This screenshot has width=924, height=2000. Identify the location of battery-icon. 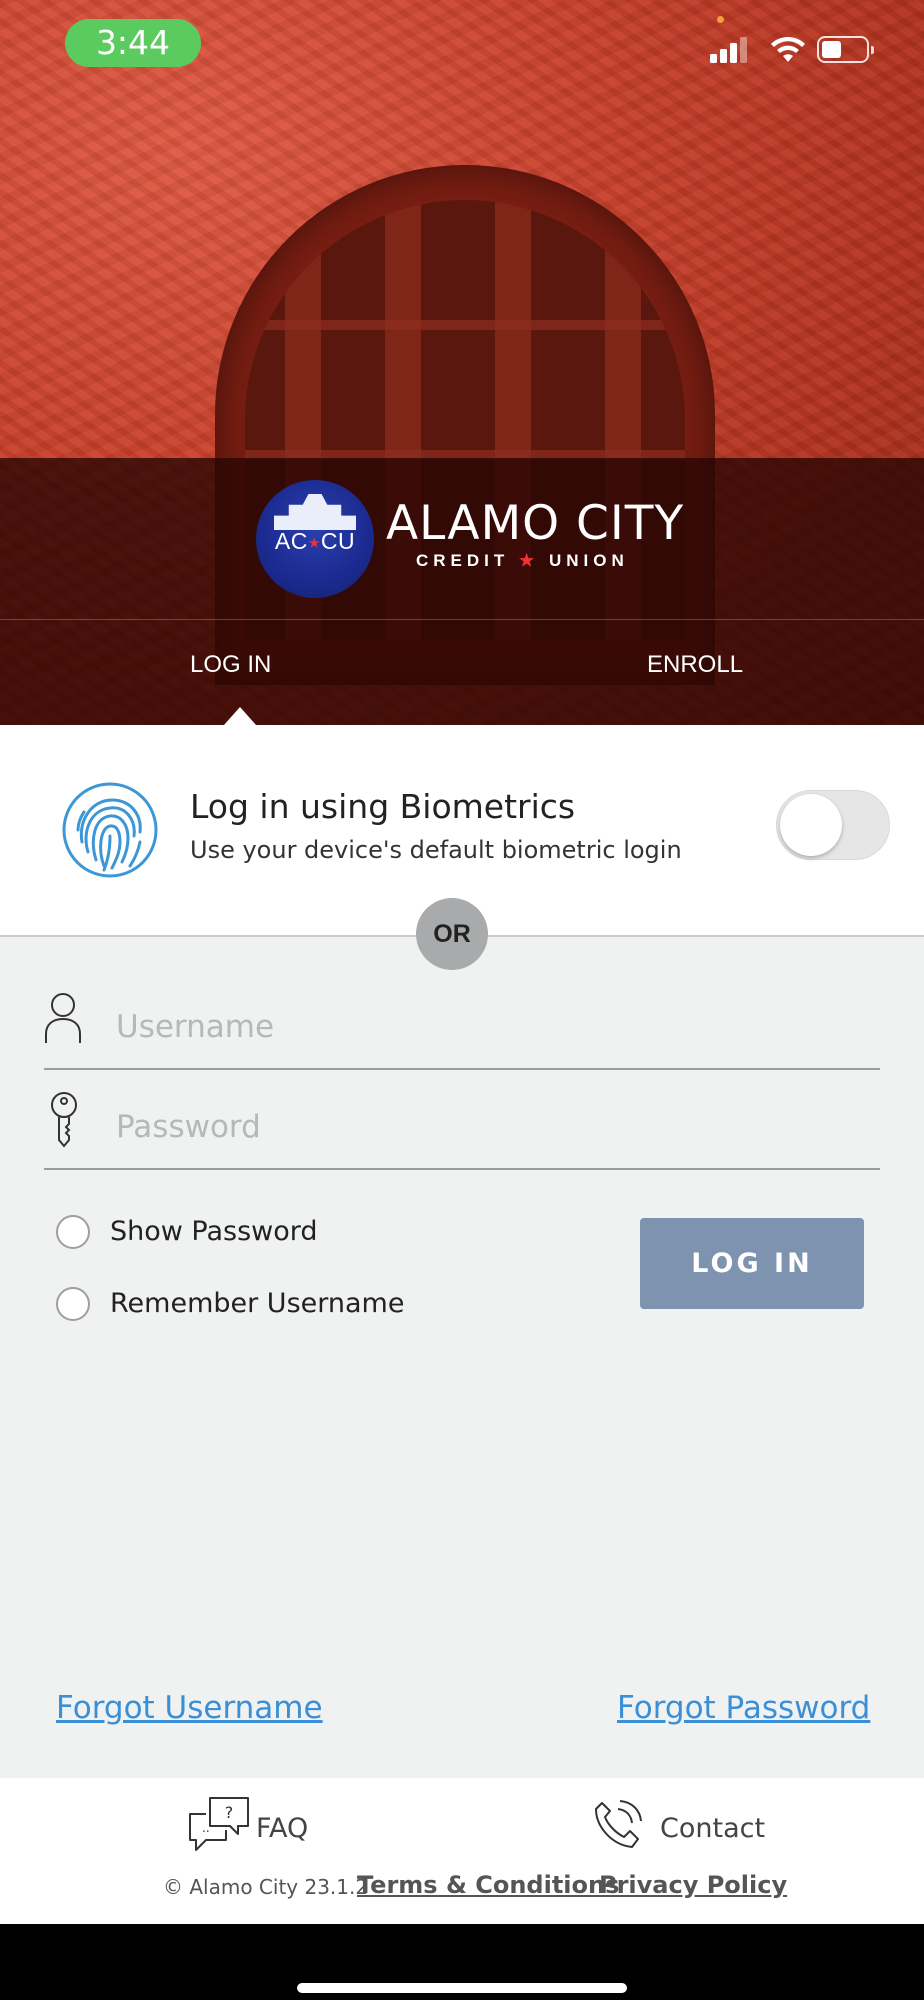
(845, 49).